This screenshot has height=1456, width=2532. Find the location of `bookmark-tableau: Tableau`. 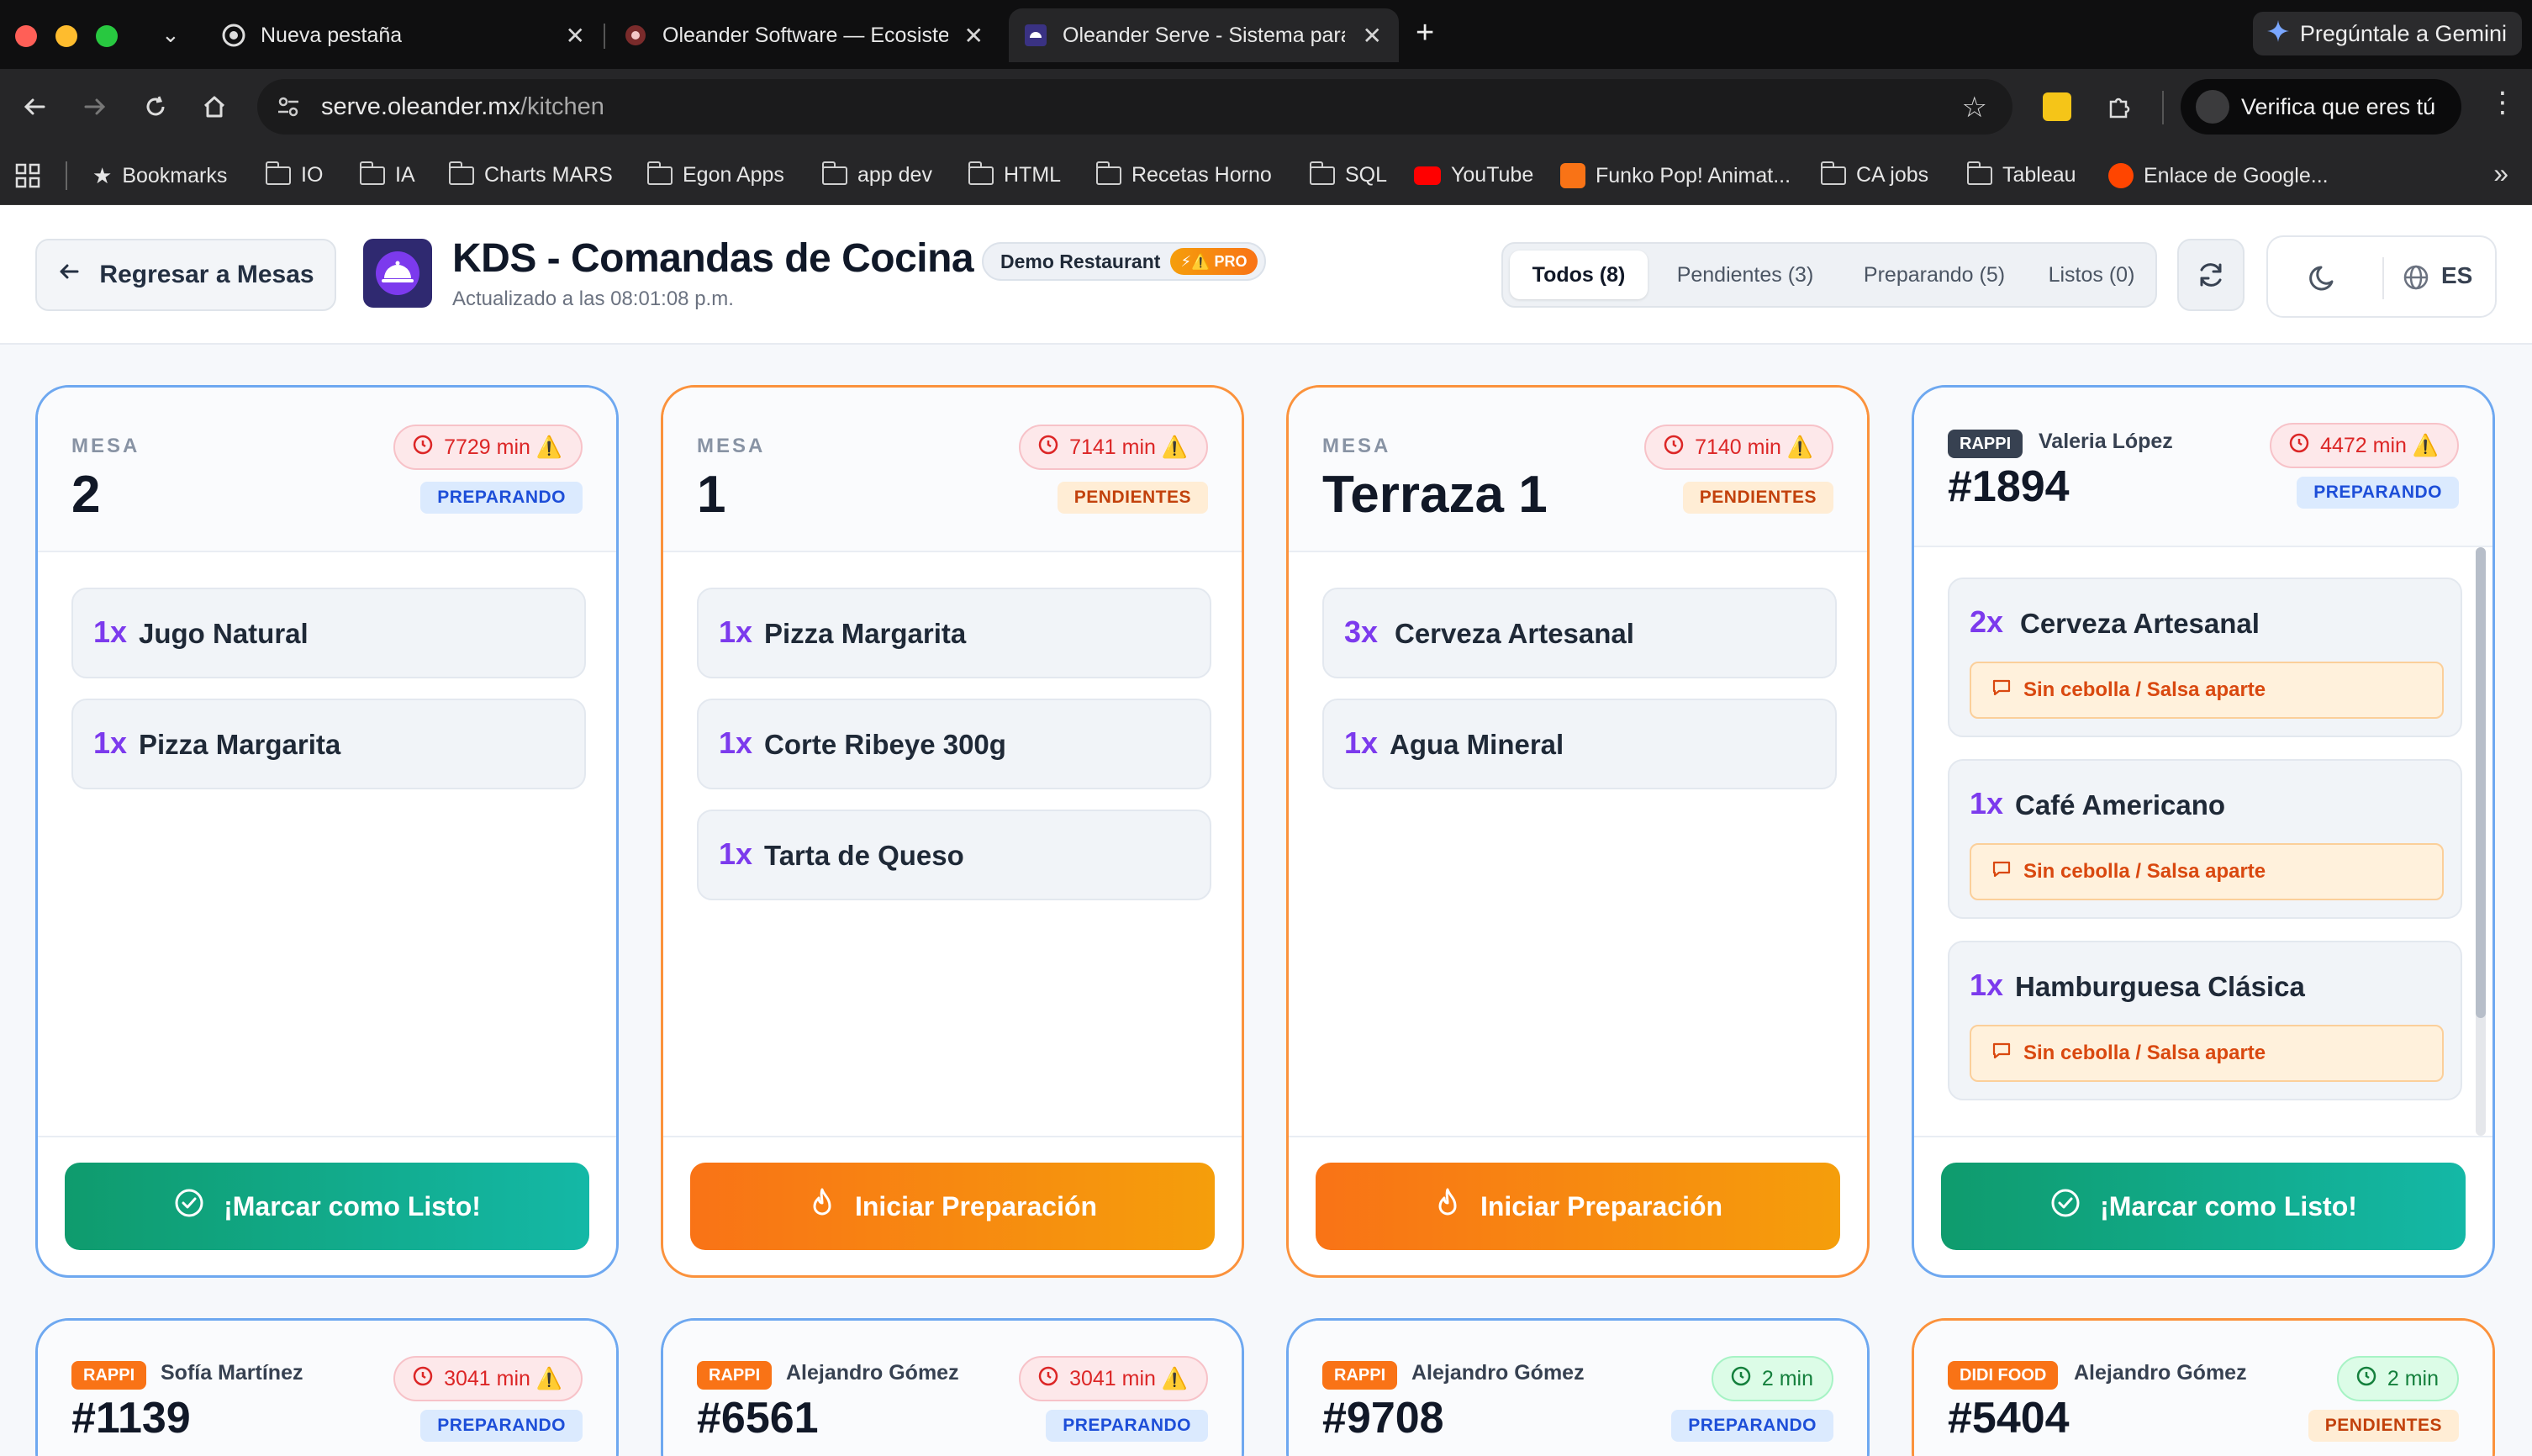

bookmark-tableau: Tableau is located at coordinates (2021, 174).